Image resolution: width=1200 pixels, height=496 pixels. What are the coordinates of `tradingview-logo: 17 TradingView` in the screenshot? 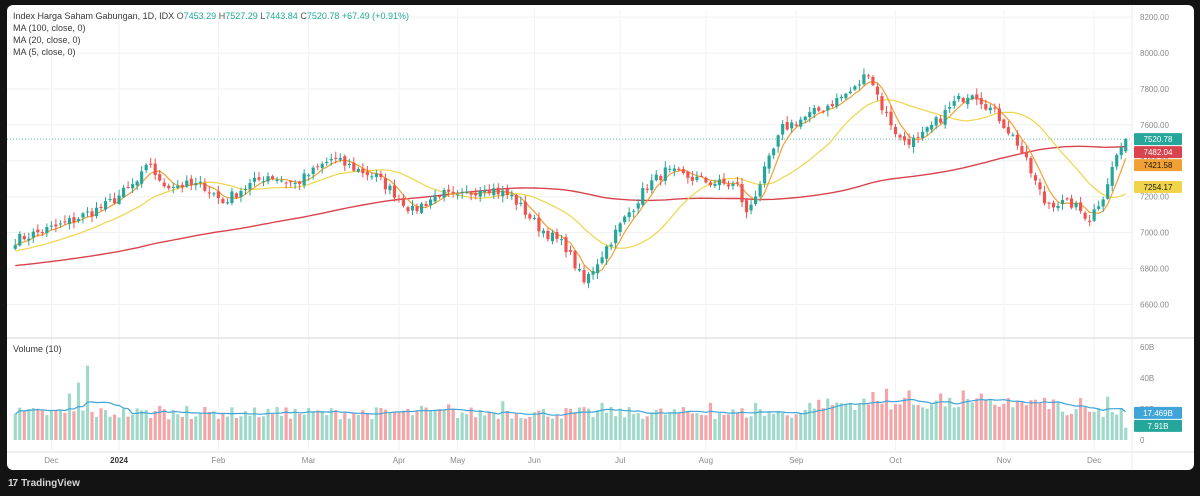 It's located at (44, 483).